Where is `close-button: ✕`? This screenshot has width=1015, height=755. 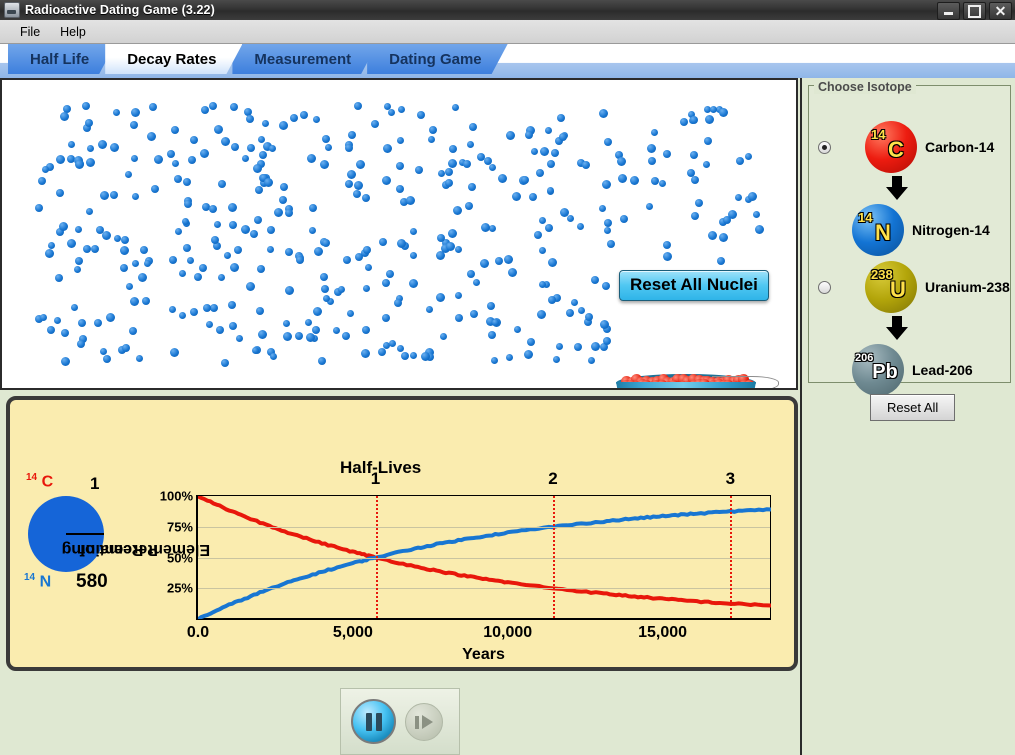
close-button: ✕ is located at coordinates (1000, 11).